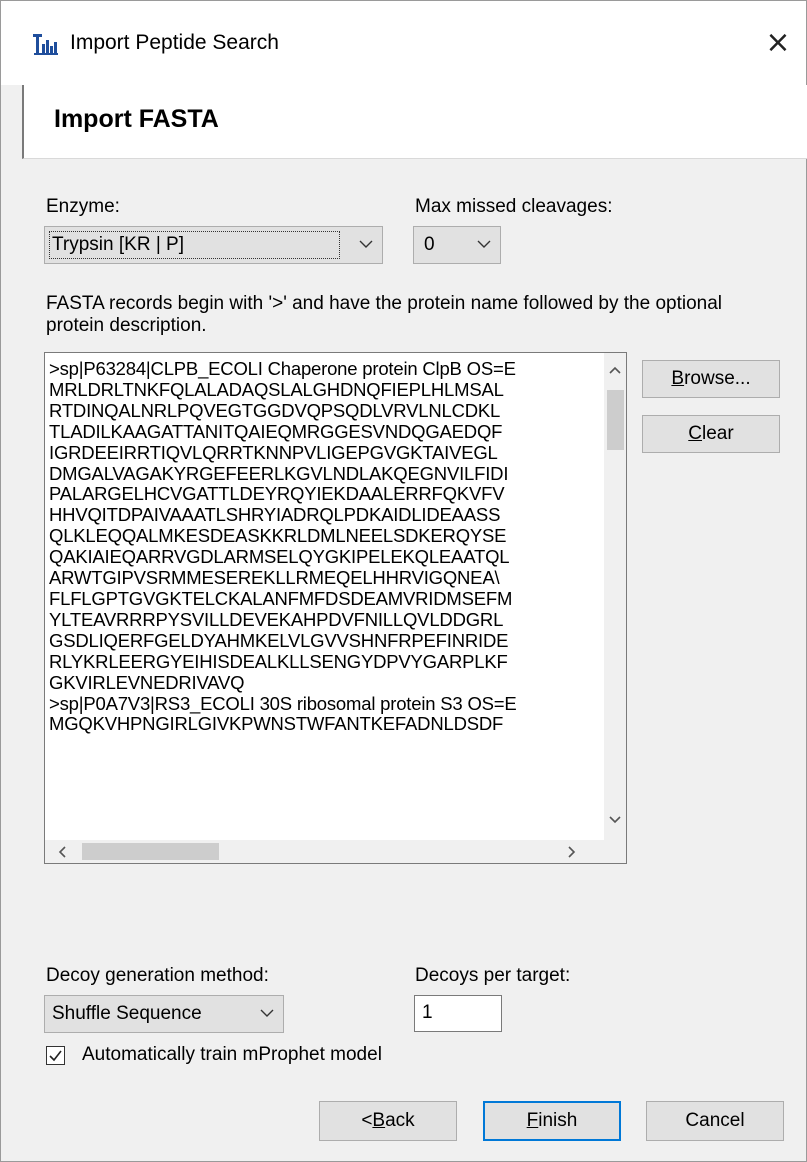 The width and height of the screenshot is (807, 1162). Describe the element at coordinates (276, 431) in the screenshot. I see `fasta-line: TLADILKAAGATTANITQAIEQMRGGESVNDQGAEDQF` at that location.